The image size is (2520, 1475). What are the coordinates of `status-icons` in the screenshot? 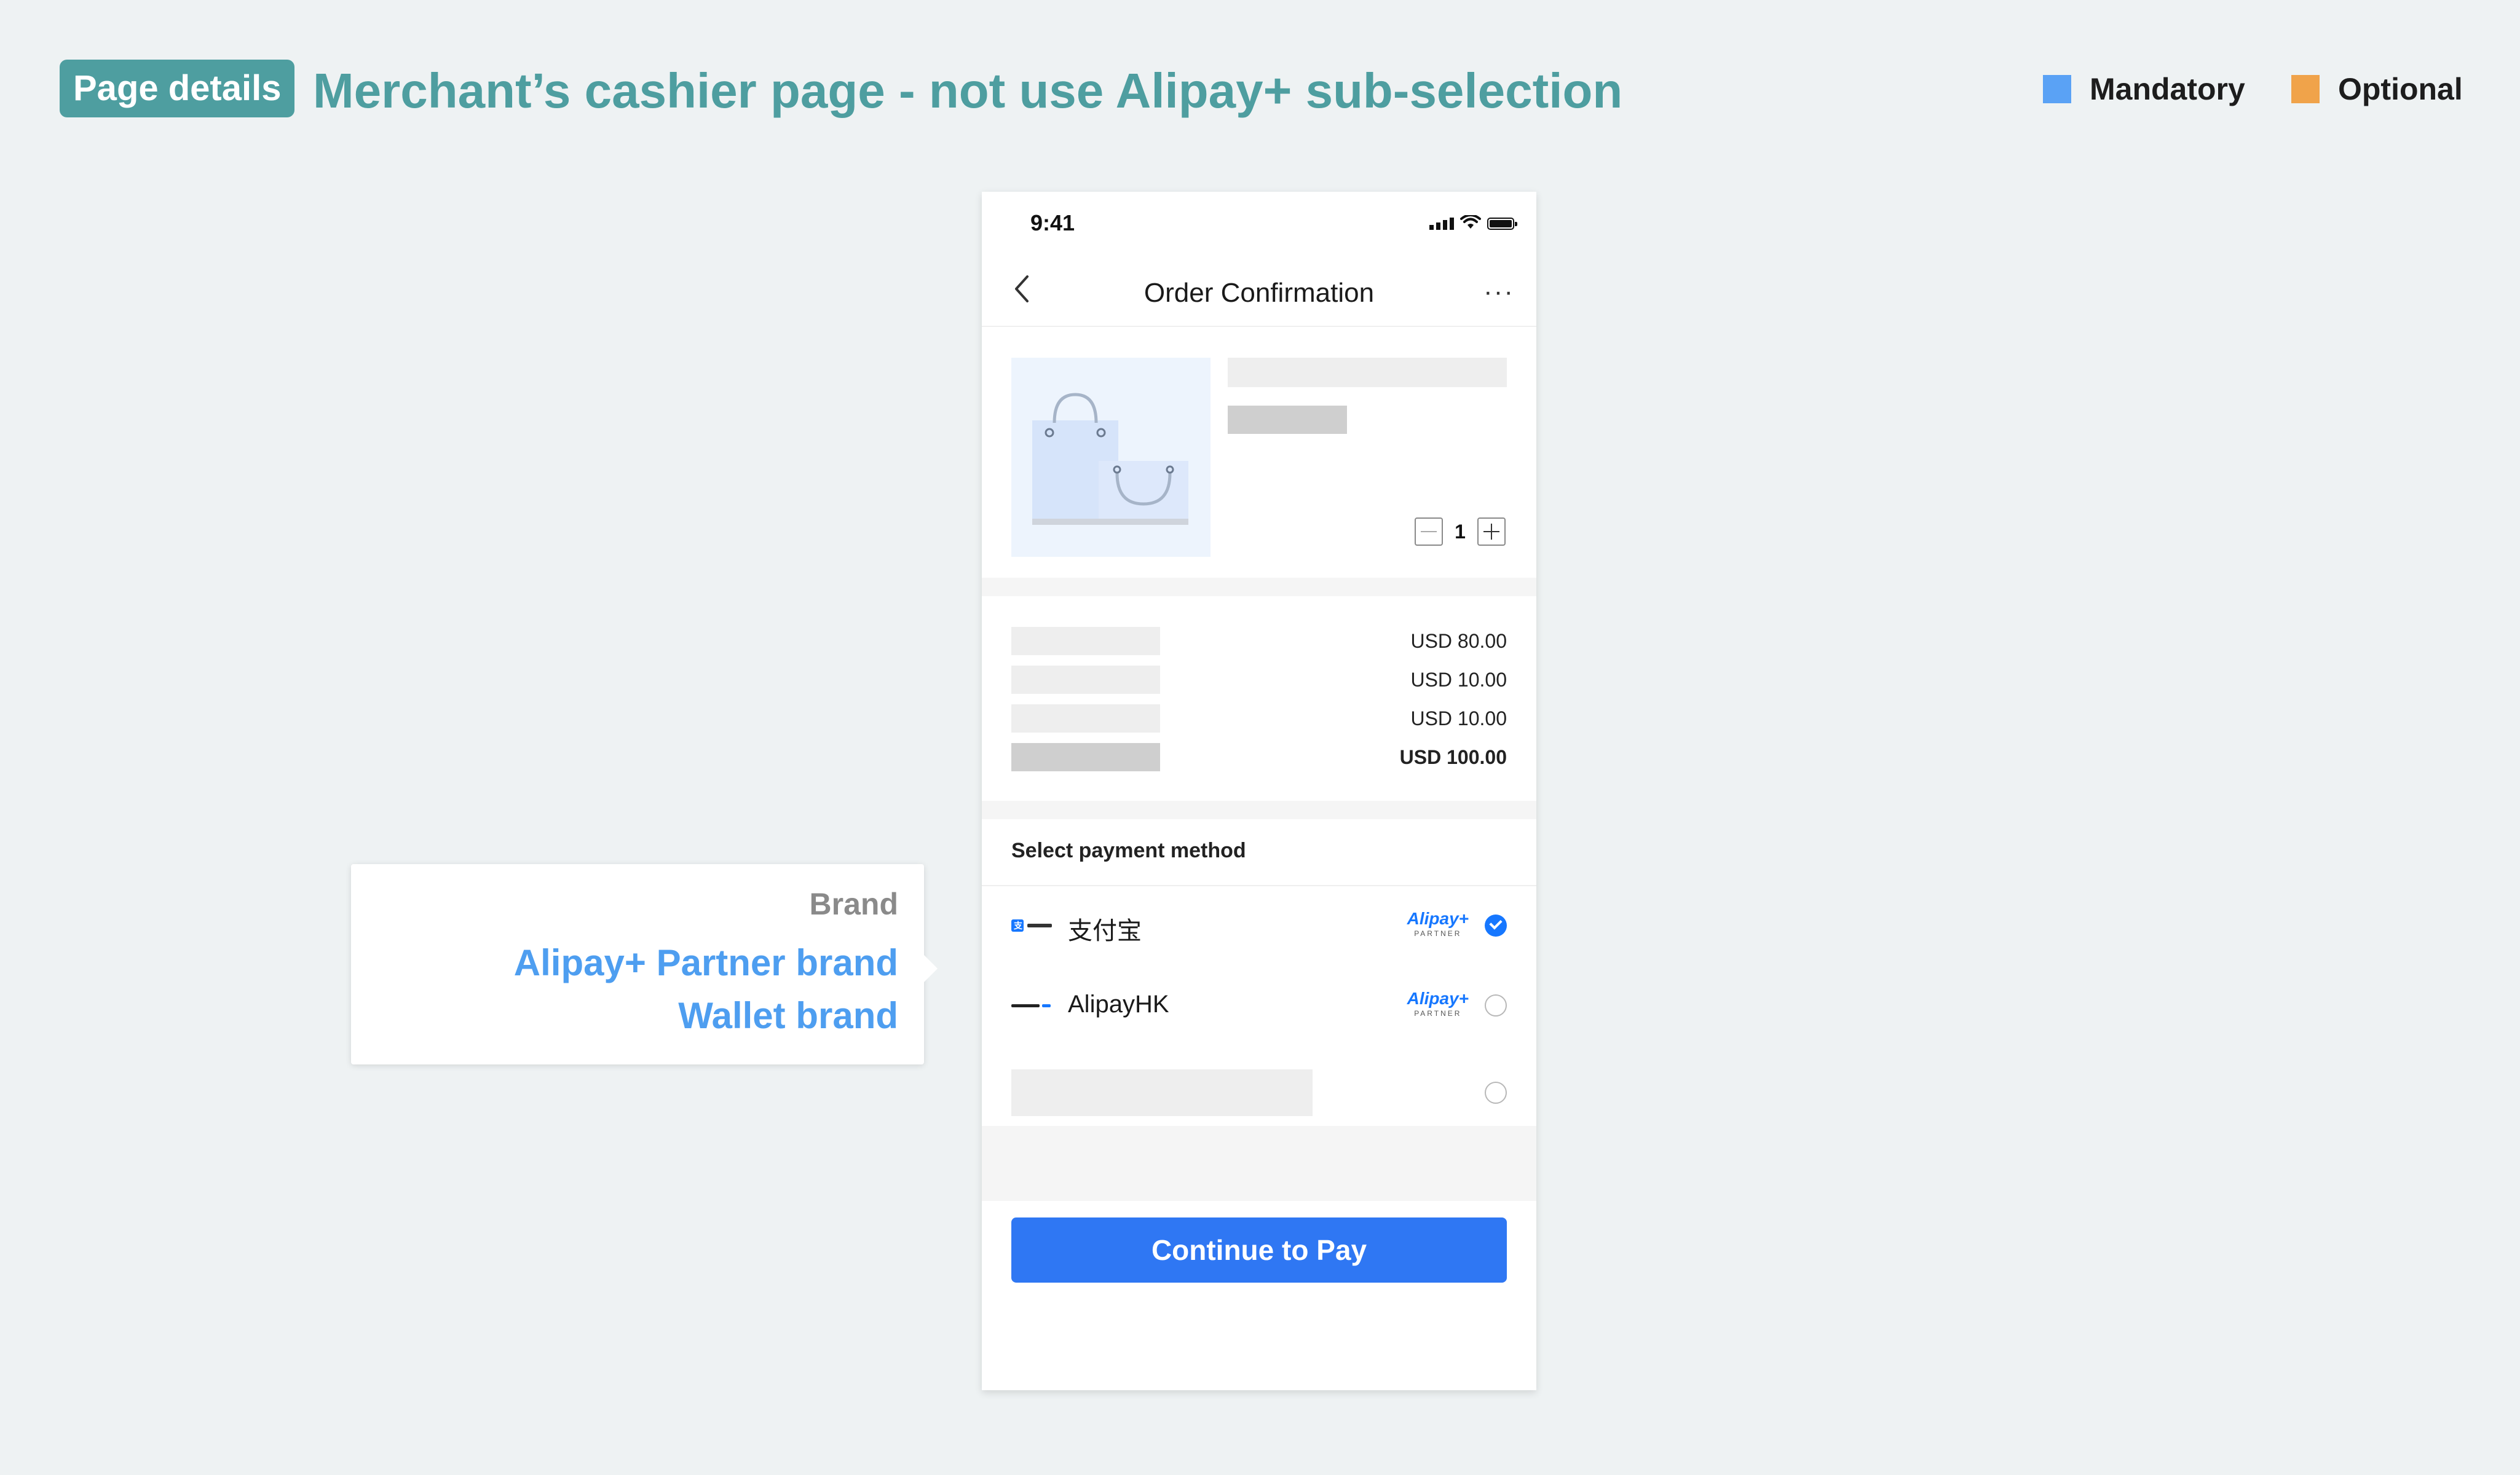 It's located at (1473, 223).